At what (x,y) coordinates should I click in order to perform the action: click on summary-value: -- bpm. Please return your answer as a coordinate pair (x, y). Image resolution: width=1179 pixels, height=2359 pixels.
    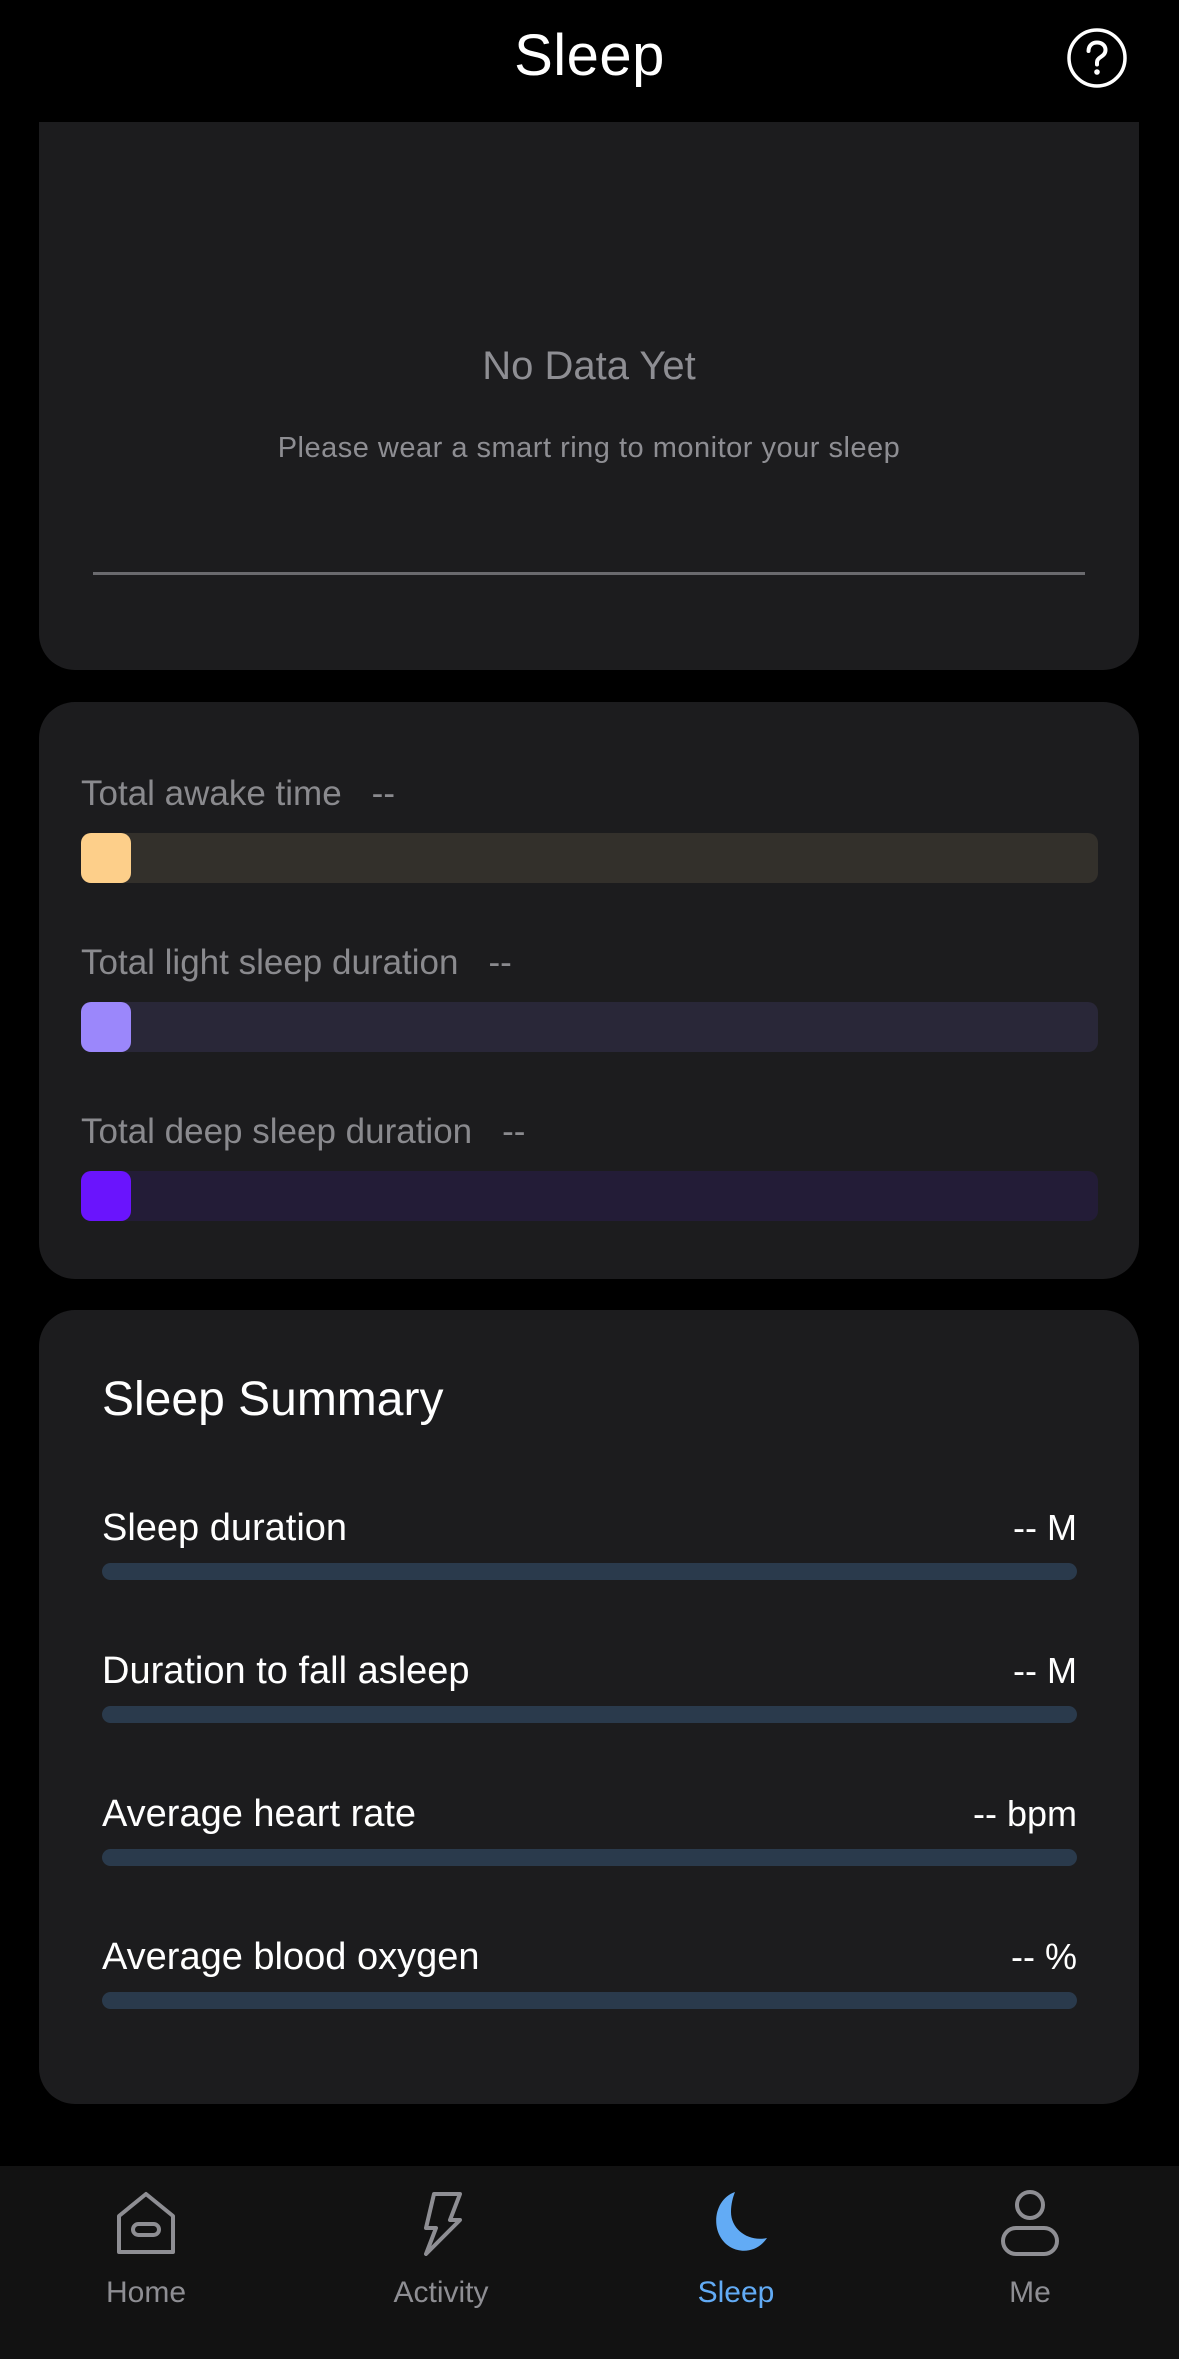
    Looking at the image, I should click on (1024, 1813).